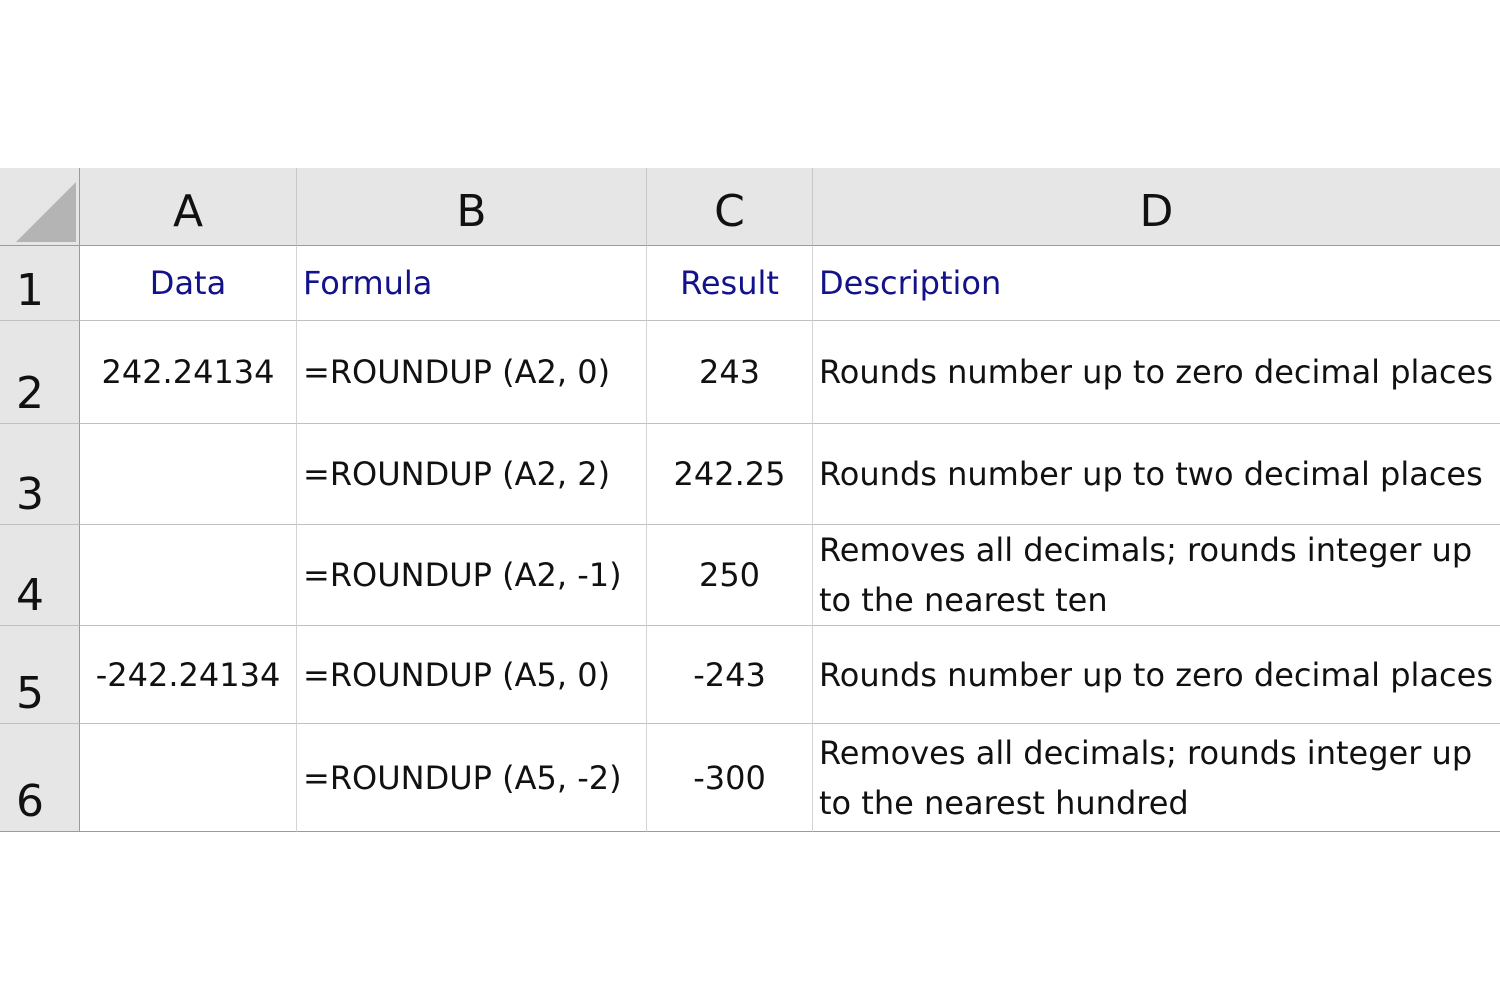 Image resolution: width=1500 pixels, height=1001 pixels. I want to click on cell-a4, so click(188, 575).